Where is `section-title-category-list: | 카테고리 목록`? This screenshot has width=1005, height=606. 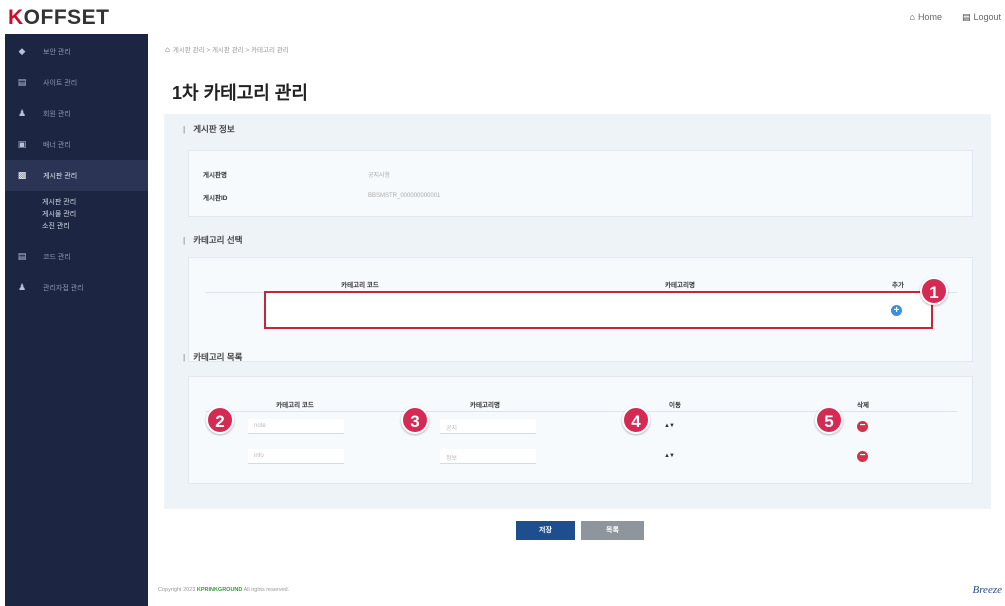
section-title-category-list: | 카테고리 목록 is located at coordinates (213, 357).